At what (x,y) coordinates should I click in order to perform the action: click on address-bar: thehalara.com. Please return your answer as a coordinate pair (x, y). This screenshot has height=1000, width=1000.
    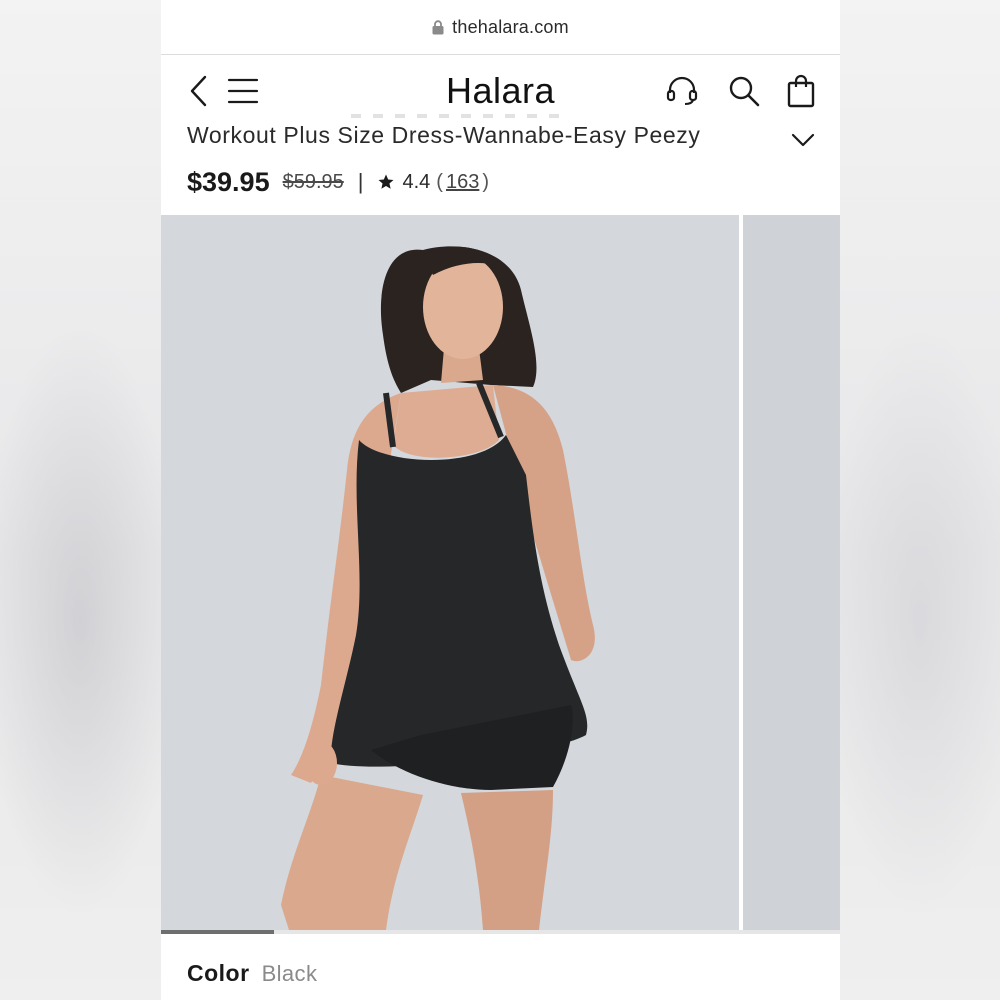
    Looking at the image, I should click on (500, 27).